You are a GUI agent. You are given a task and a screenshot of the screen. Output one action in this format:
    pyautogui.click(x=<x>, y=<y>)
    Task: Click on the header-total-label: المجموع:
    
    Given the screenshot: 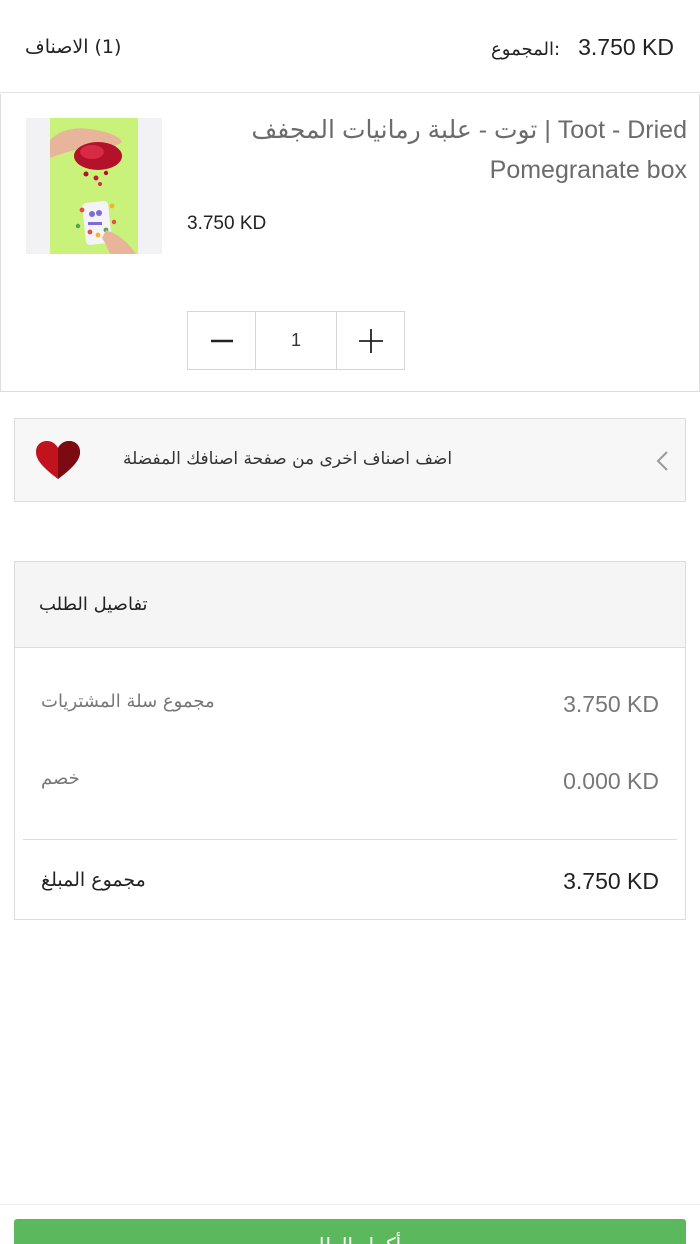 What is the action you would take?
    pyautogui.click(x=526, y=49)
    